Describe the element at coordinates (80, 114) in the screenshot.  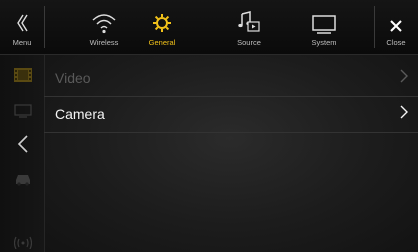
I see `list-item-camera-label: Camera` at that location.